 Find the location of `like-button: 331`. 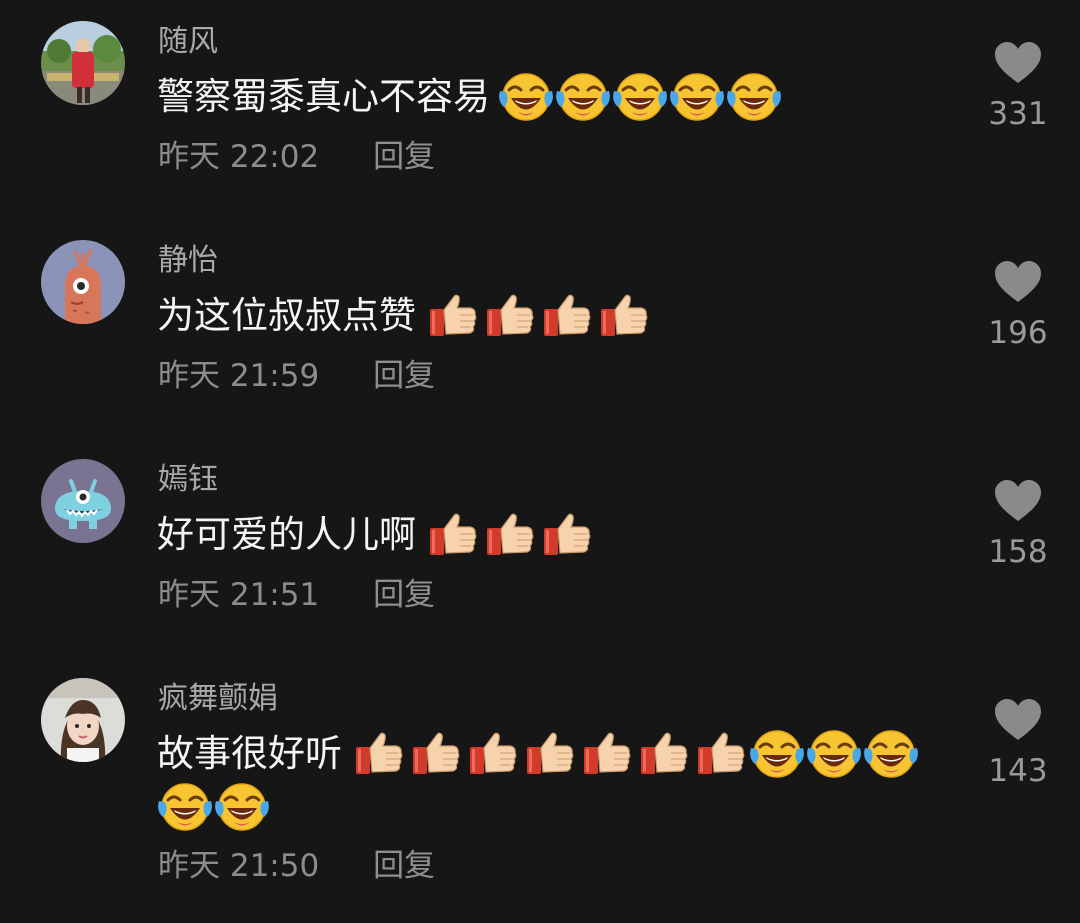

like-button: 331 is located at coordinates (1018, 86).